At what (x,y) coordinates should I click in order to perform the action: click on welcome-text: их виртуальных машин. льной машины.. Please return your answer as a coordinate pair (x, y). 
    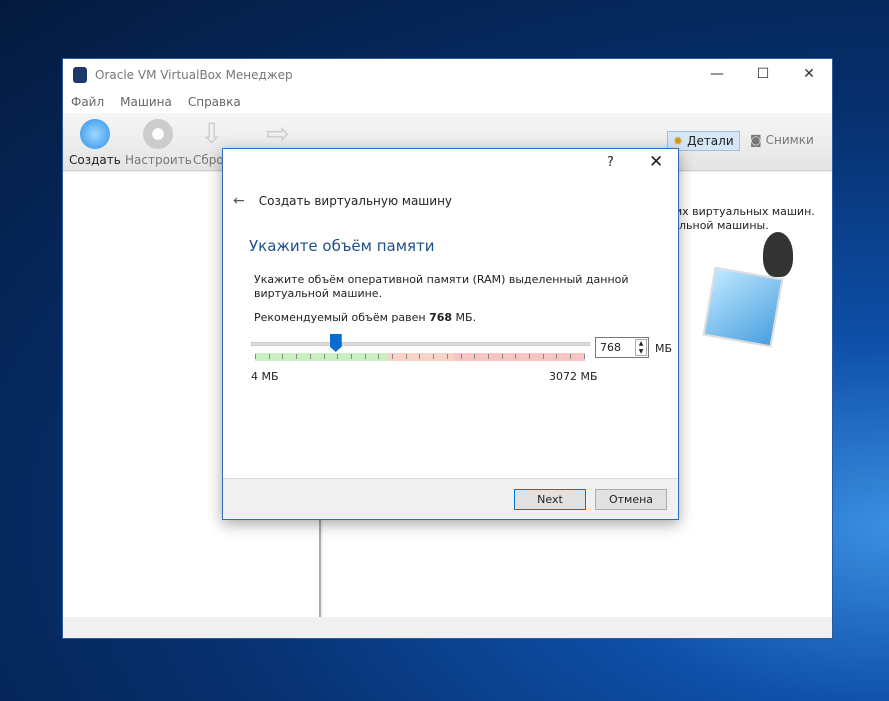
    Looking at the image, I should click on (745, 219).